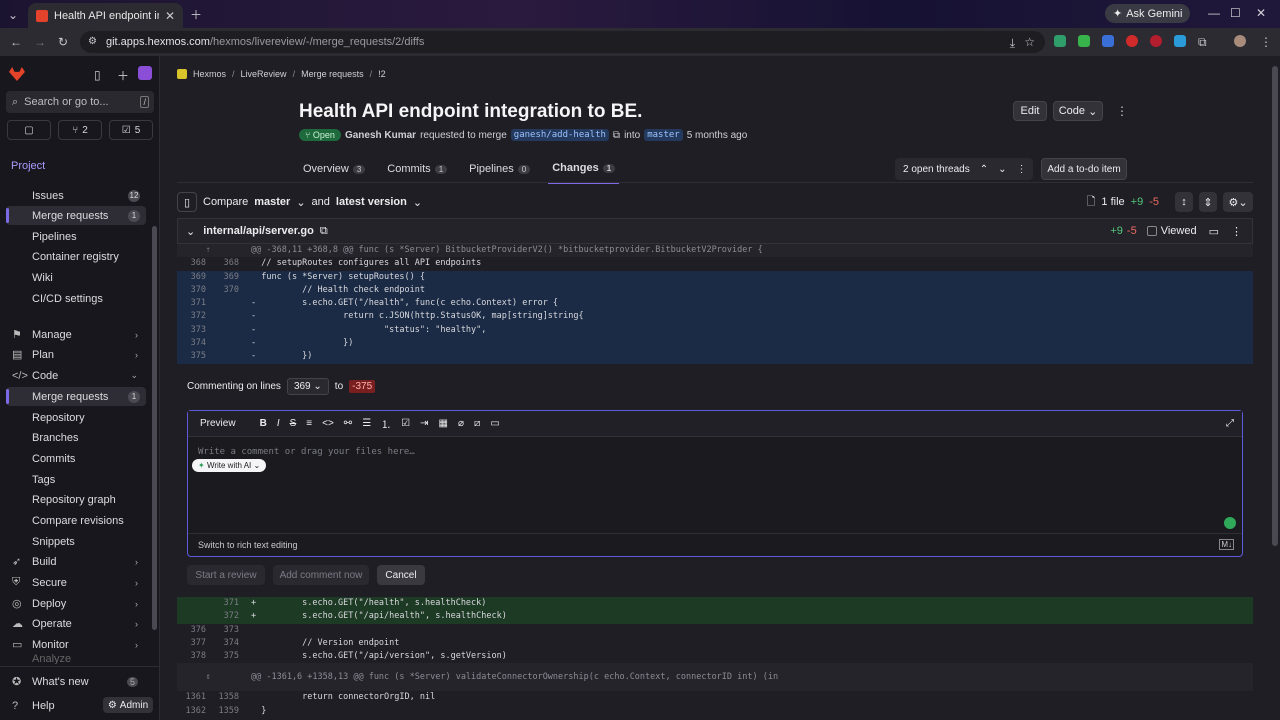 The image size is (1280, 720). I want to click on comment-icon: ▭, so click(1214, 231).